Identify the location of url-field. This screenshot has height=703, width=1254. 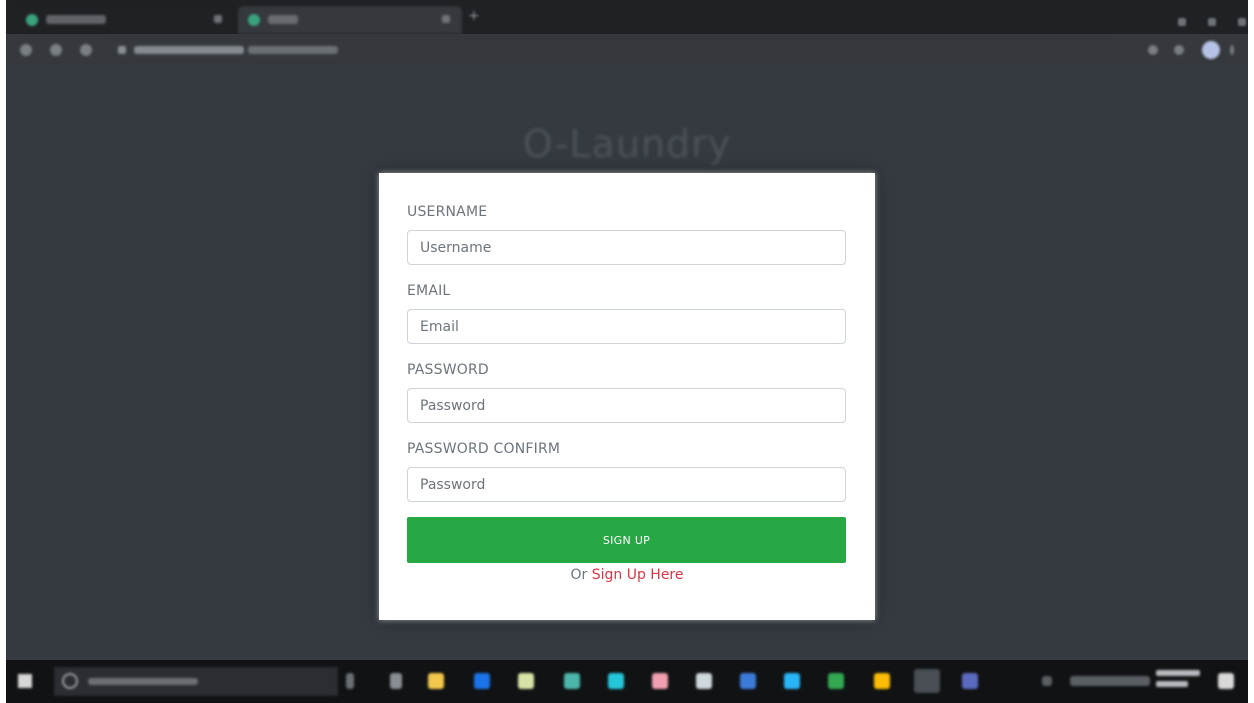
(611, 50).